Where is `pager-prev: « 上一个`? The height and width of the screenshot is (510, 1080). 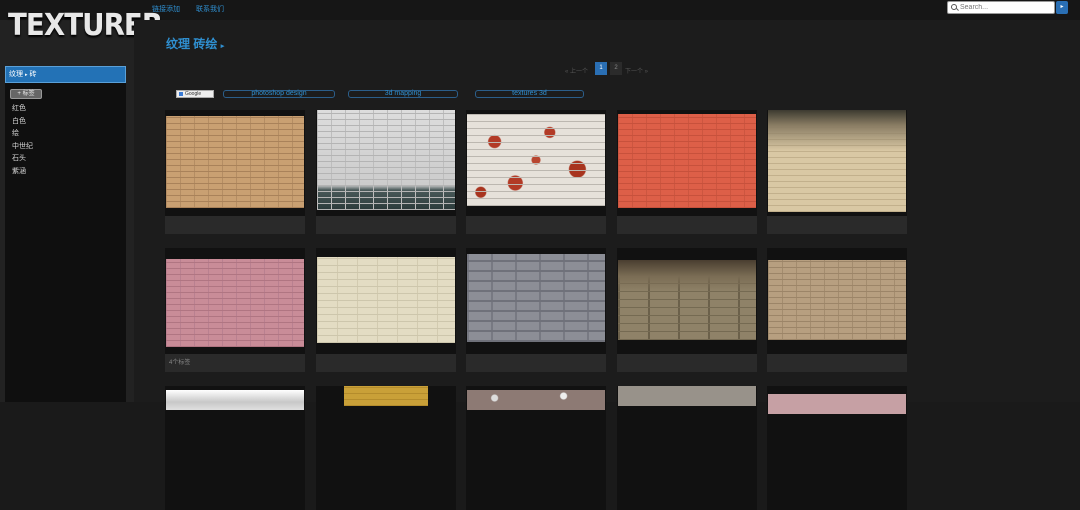
pager-prev: « 上一个 is located at coordinates (579, 70).